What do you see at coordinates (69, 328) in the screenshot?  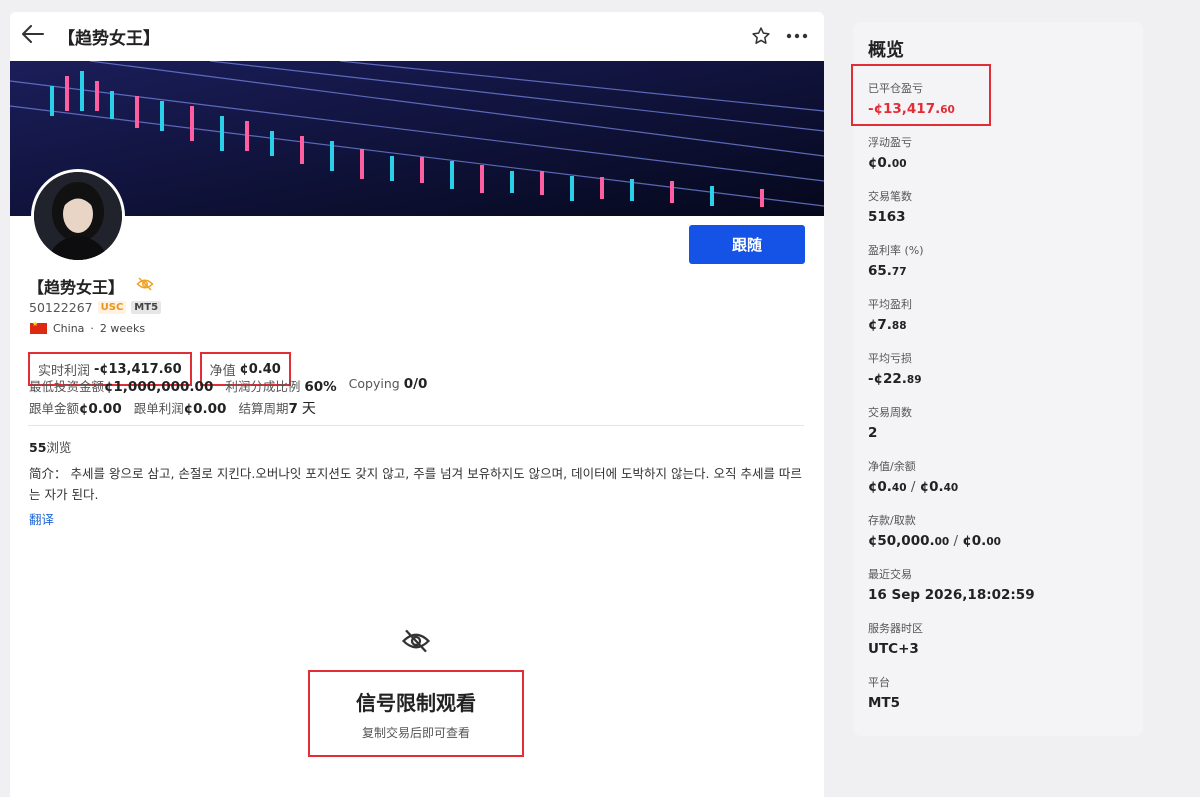 I see `country: China` at bounding box center [69, 328].